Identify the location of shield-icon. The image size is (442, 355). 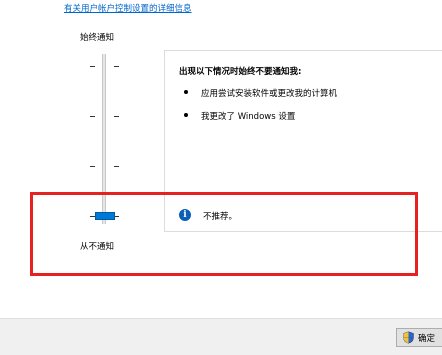
(408, 337).